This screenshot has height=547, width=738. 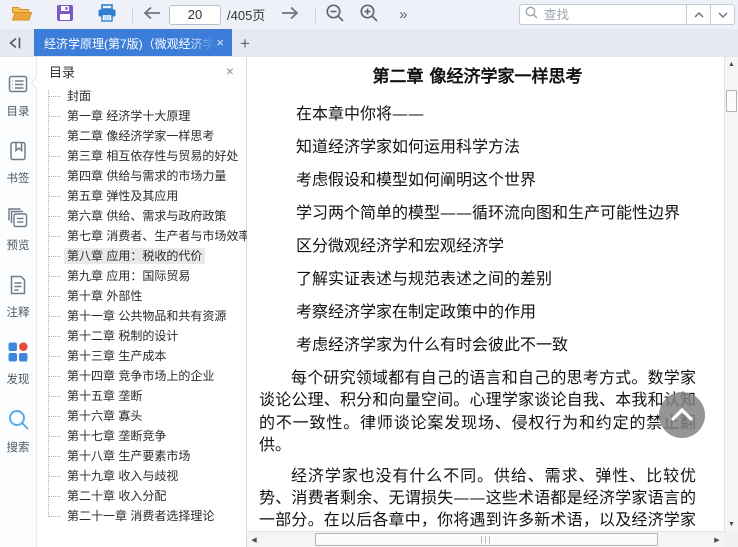 I want to click on page-number-input, so click(x=195, y=14).